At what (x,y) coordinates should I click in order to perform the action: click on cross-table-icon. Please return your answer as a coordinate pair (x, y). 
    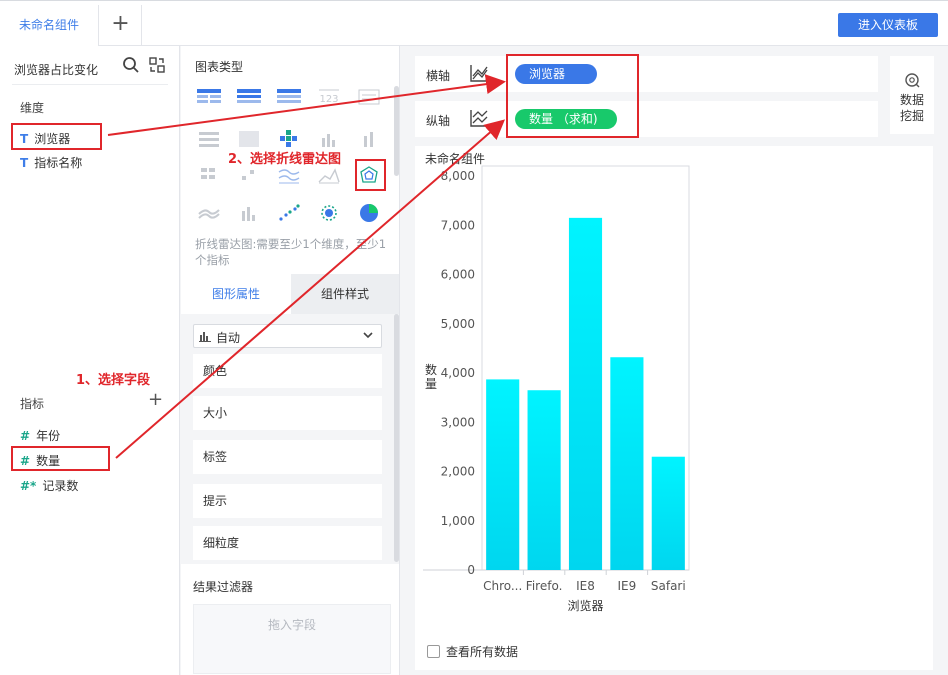
    Looking at the image, I should click on (289, 97).